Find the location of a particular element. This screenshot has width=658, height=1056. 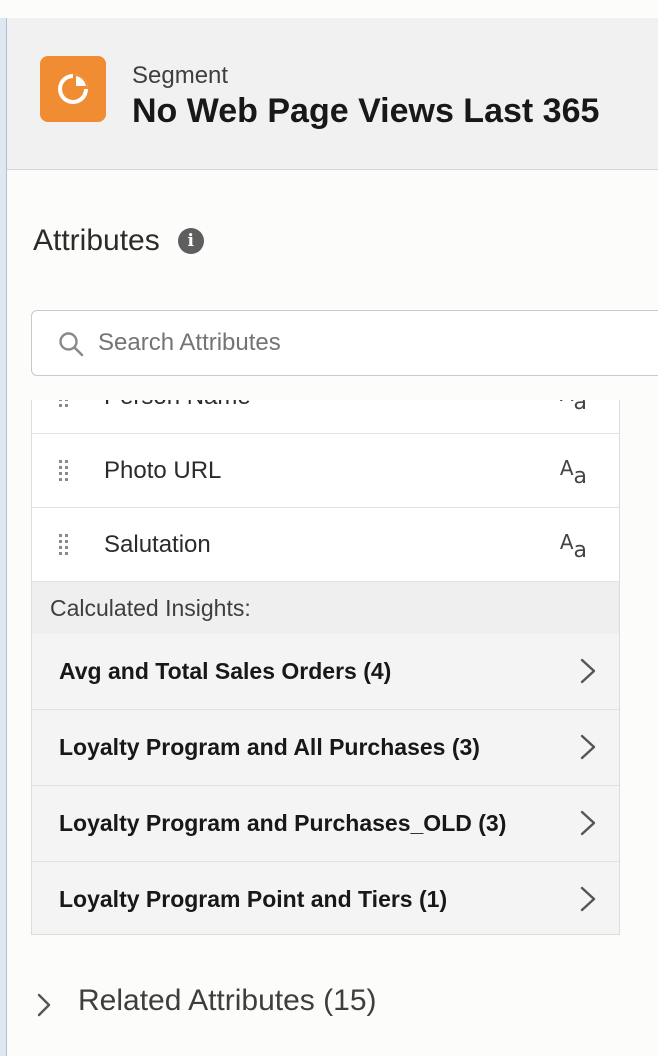

segment-header: Segment No Web Page Views Last 365 is located at coordinates (332, 94).